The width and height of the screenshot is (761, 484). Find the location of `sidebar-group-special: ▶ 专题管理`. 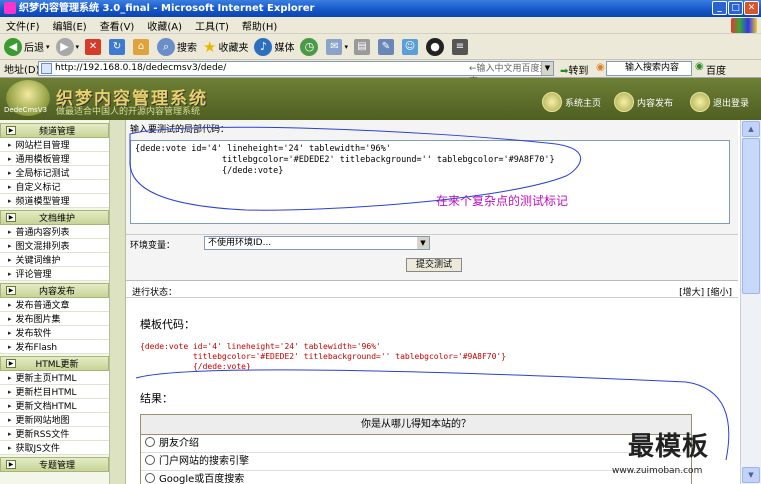

sidebar-group-special: ▶ 专题管理 is located at coordinates (54, 464).